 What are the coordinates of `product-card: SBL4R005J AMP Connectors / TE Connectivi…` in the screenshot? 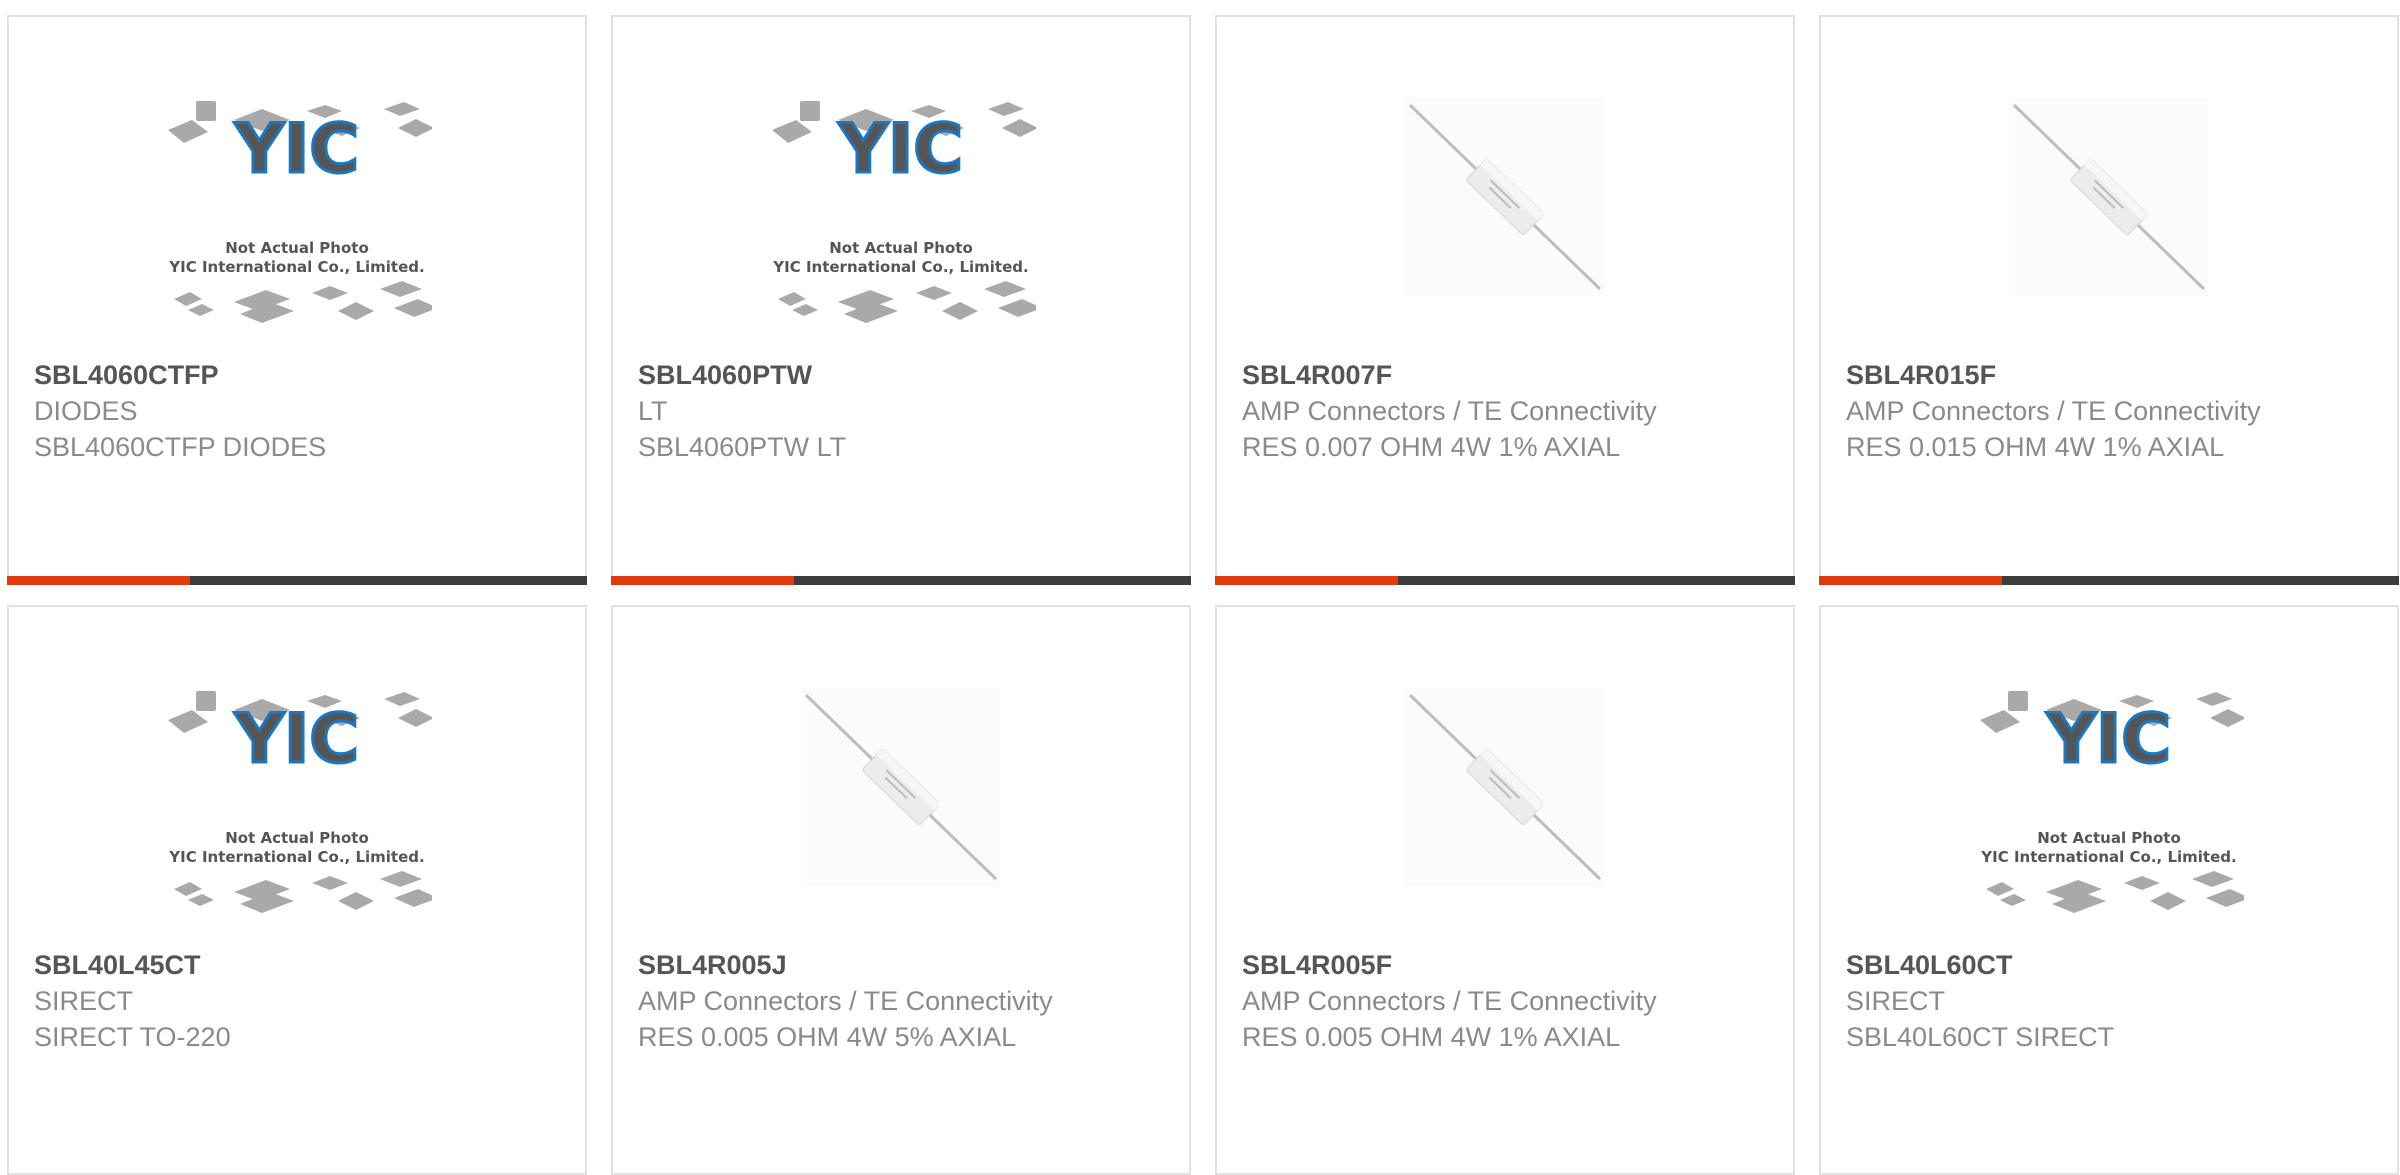 It's located at (901, 890).